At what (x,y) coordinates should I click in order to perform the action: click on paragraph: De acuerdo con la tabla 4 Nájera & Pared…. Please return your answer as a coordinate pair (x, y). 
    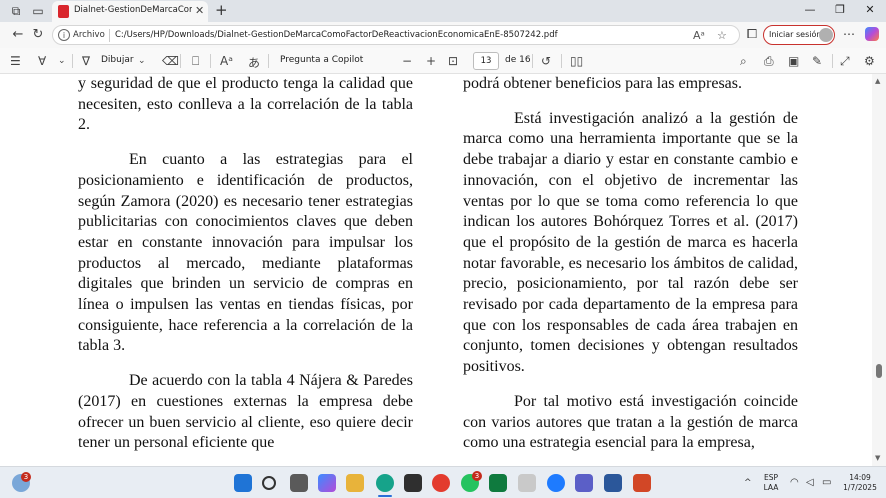
    Looking at the image, I should click on (245, 412).